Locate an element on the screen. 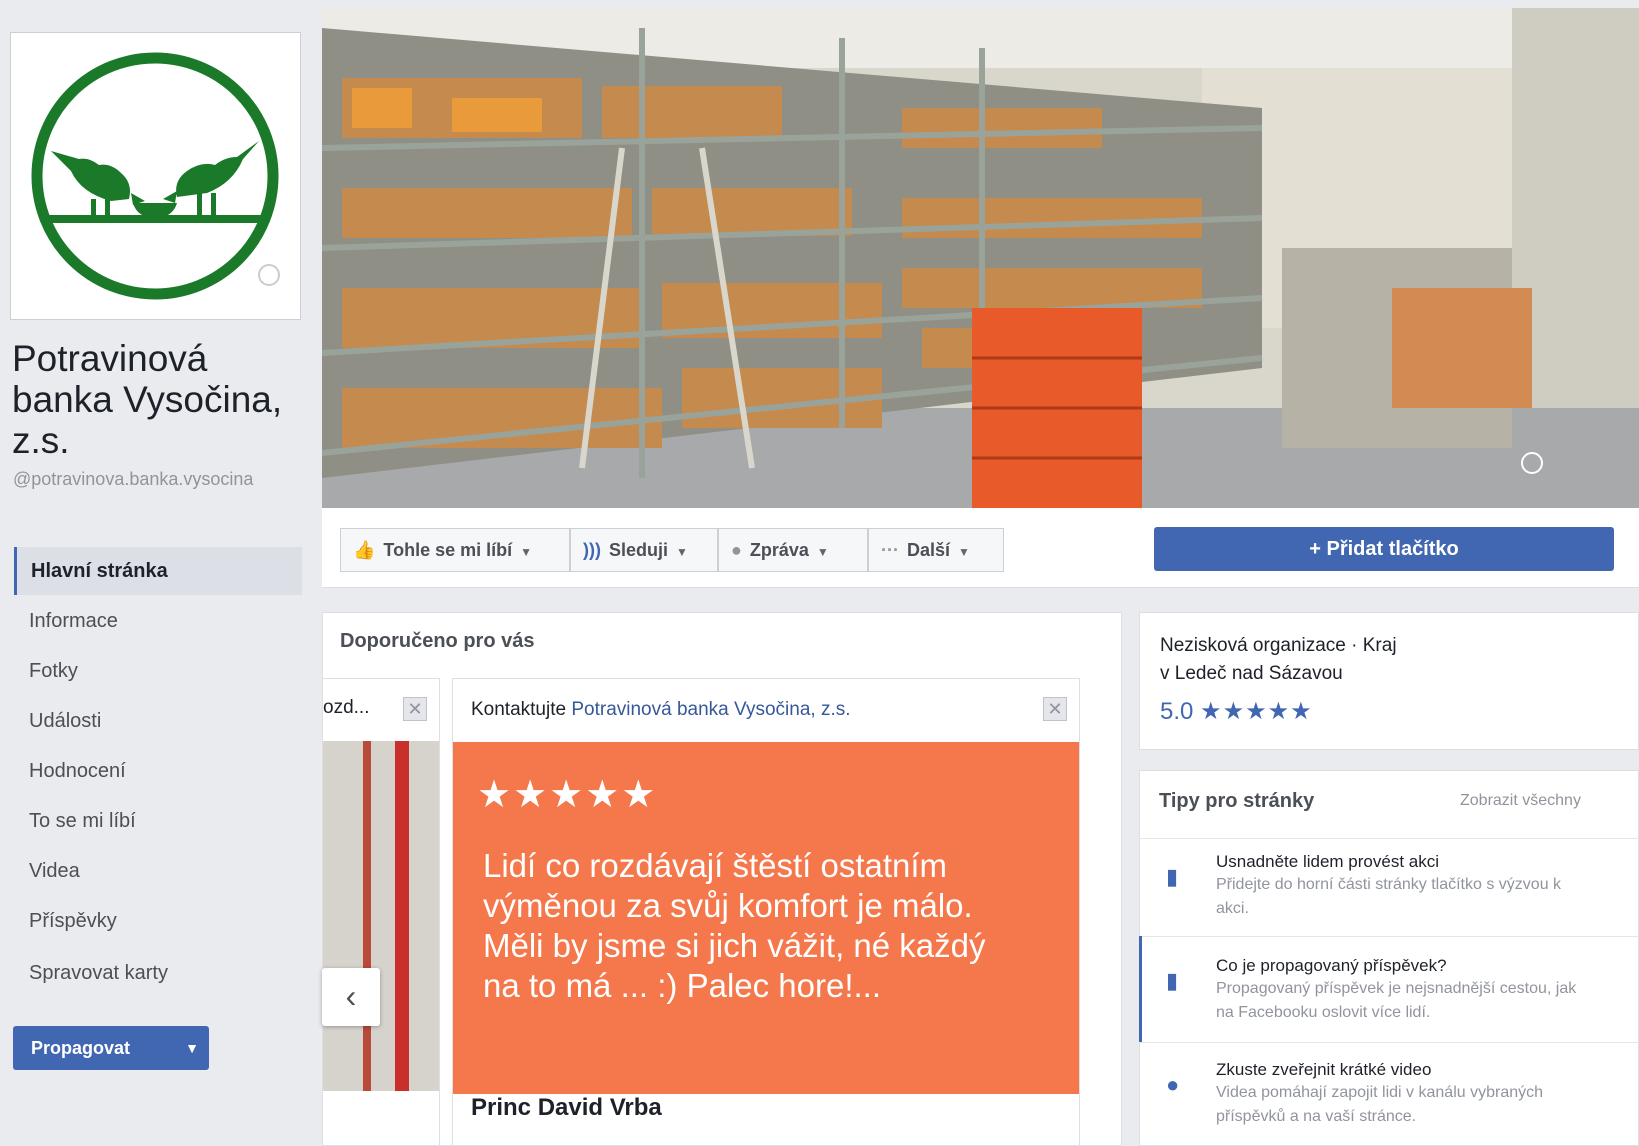 The image size is (1639, 1146). more-button: ··· Další ▼ is located at coordinates (936, 550).